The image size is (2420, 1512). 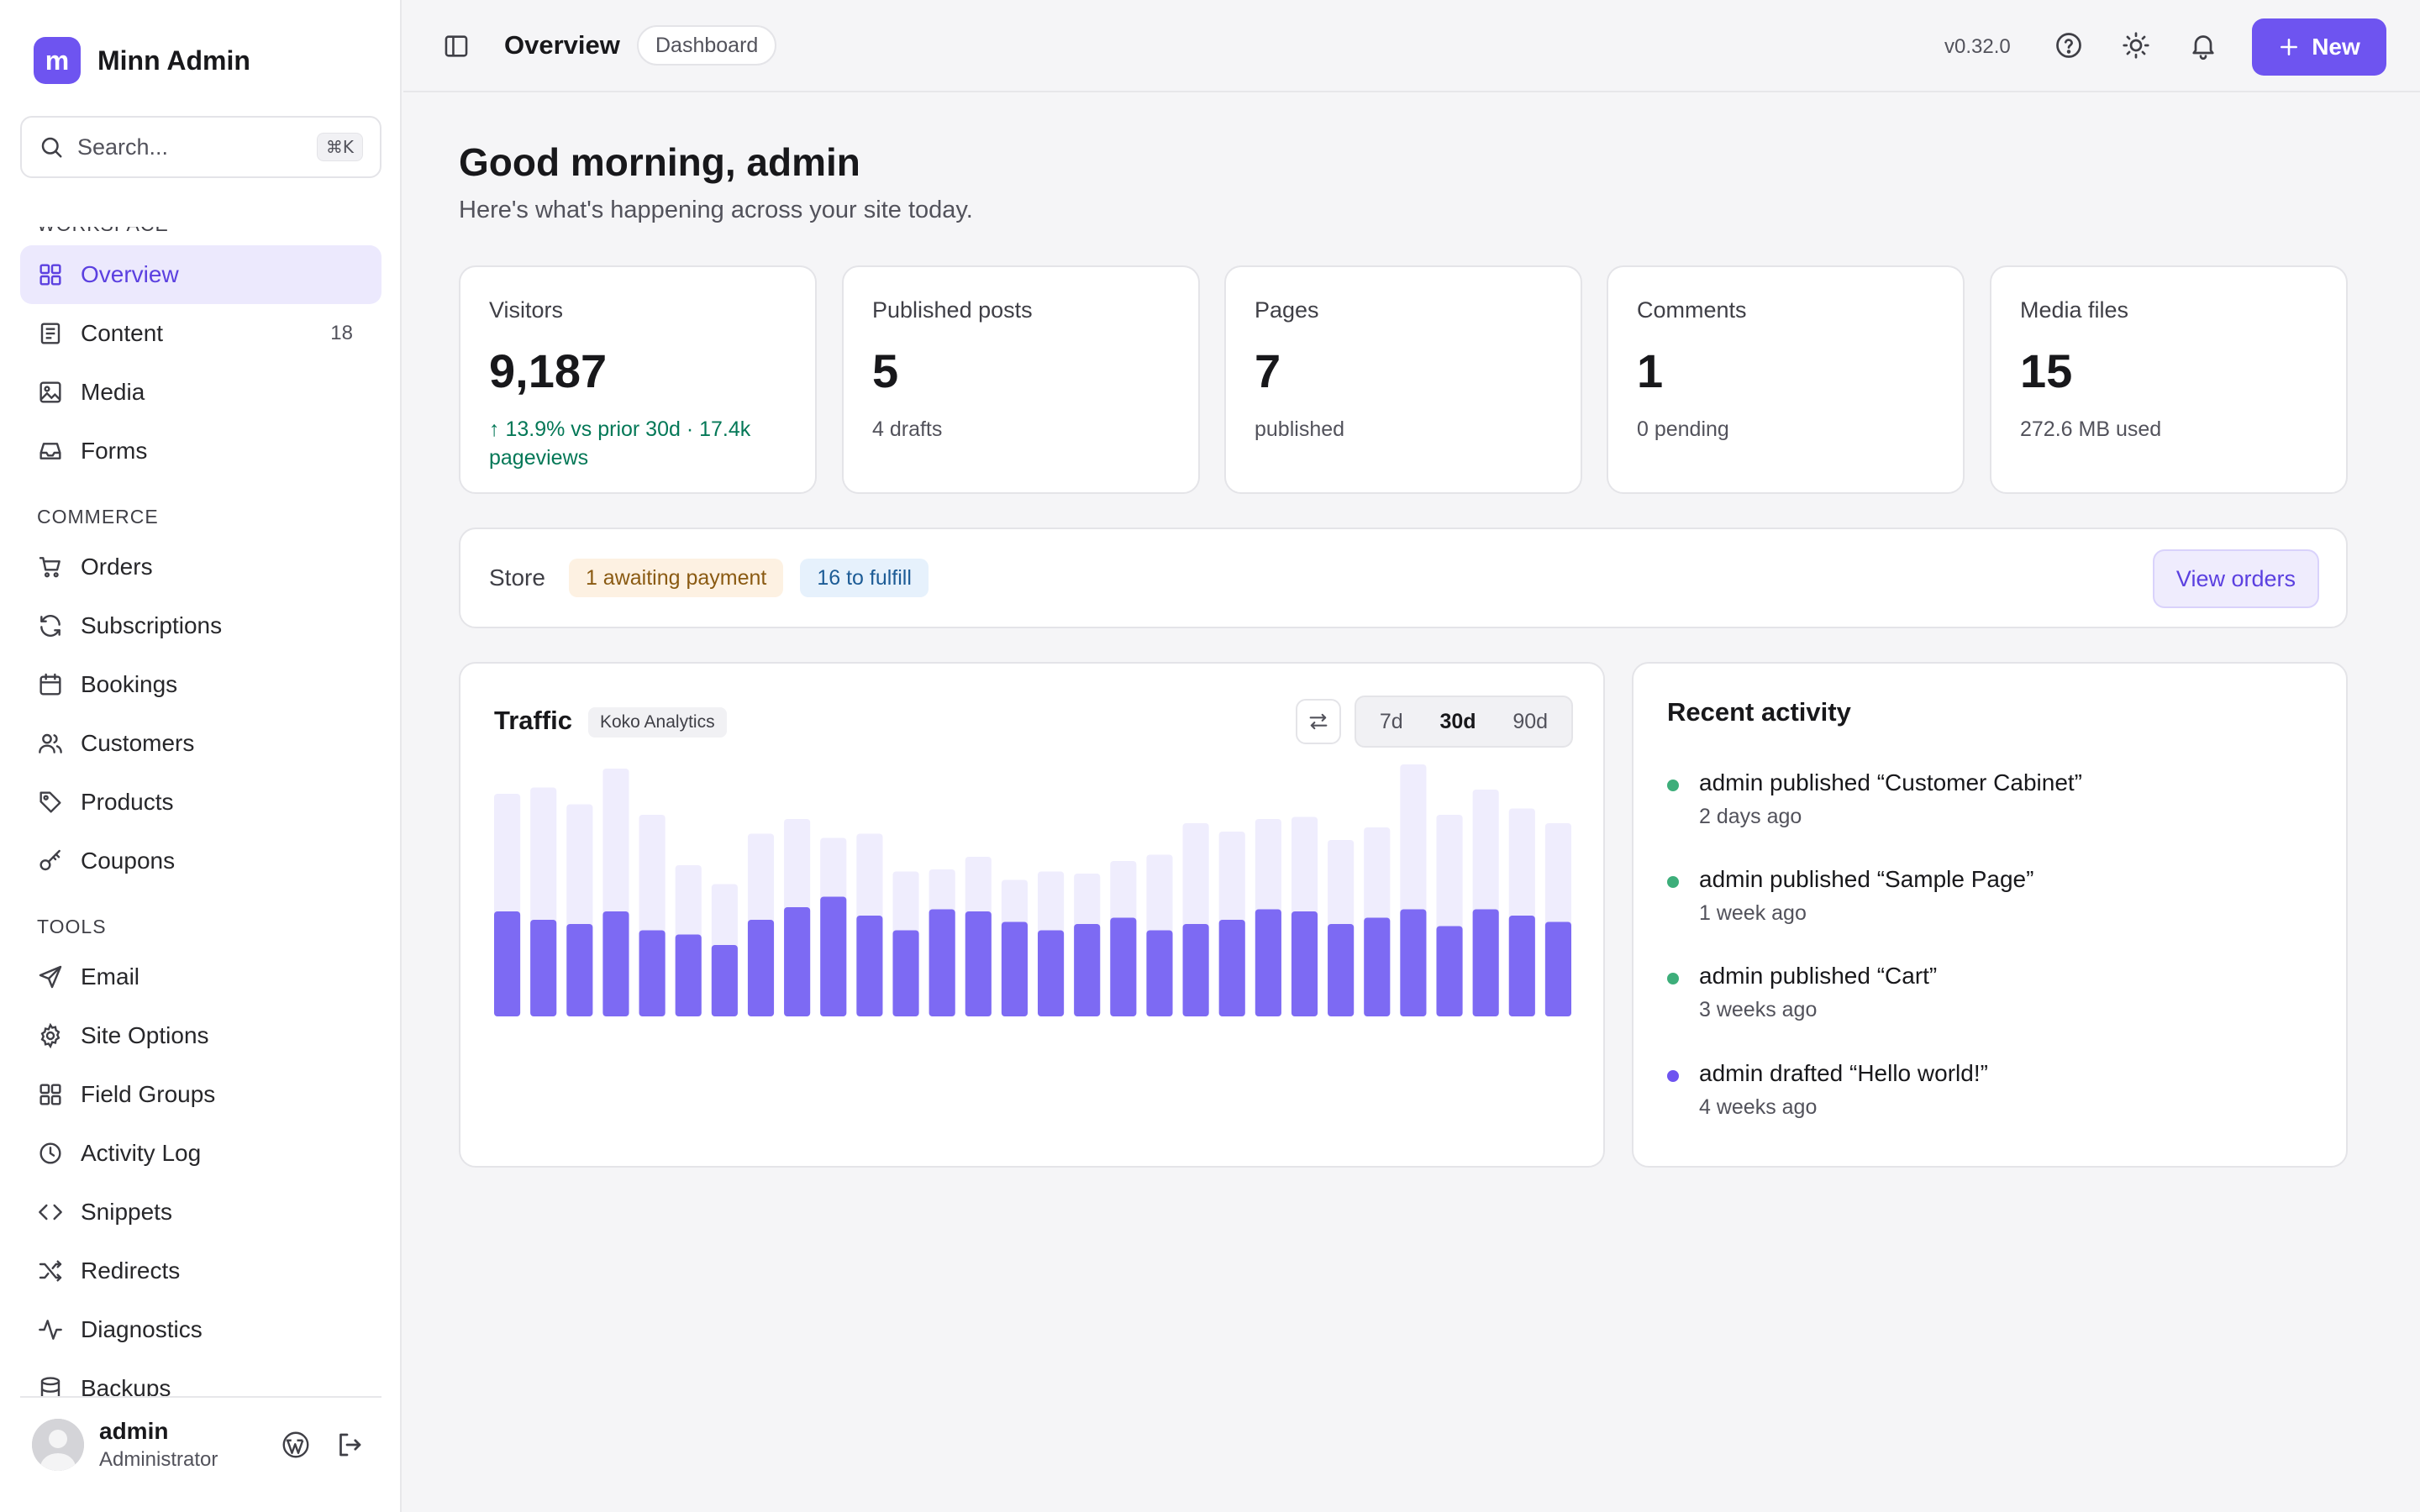 What do you see at coordinates (1673, 785) in the screenshot?
I see `activity-dot` at bounding box center [1673, 785].